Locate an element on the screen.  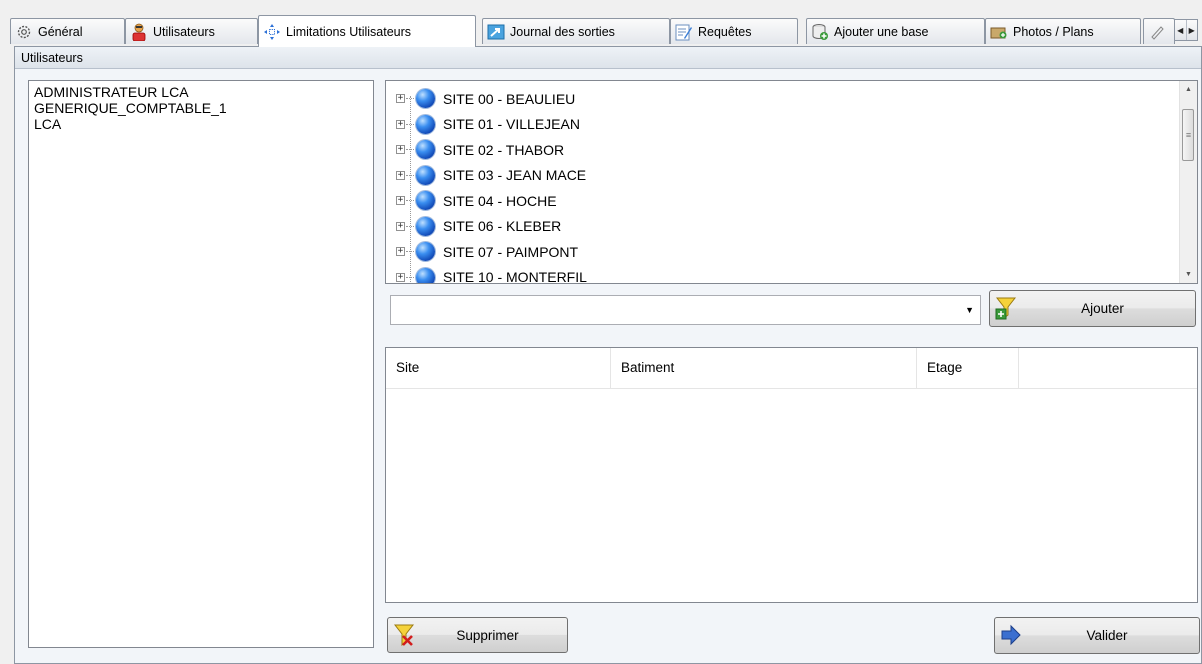
site-combobox: ▼ is located at coordinates (685, 310).